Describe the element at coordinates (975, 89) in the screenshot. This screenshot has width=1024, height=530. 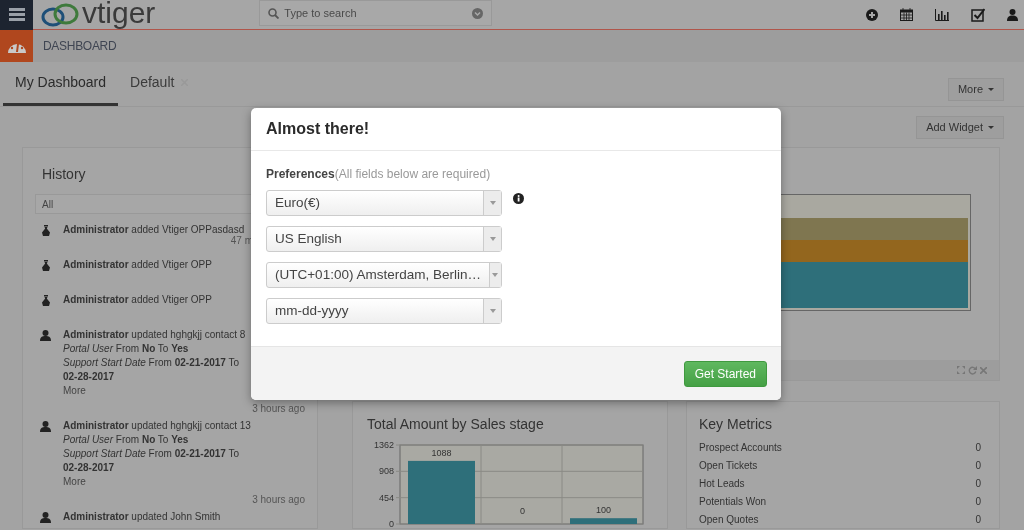
I see `more-button: More` at that location.